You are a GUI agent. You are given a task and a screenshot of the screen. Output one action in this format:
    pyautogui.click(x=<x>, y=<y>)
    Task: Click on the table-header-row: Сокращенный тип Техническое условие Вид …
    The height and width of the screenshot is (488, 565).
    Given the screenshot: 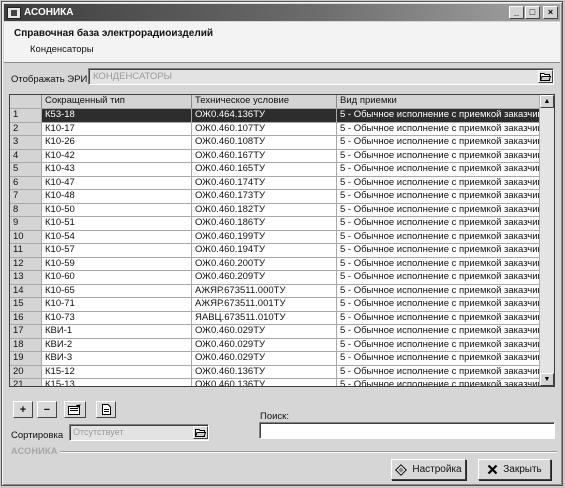 What is the action you would take?
    pyautogui.click(x=275, y=102)
    